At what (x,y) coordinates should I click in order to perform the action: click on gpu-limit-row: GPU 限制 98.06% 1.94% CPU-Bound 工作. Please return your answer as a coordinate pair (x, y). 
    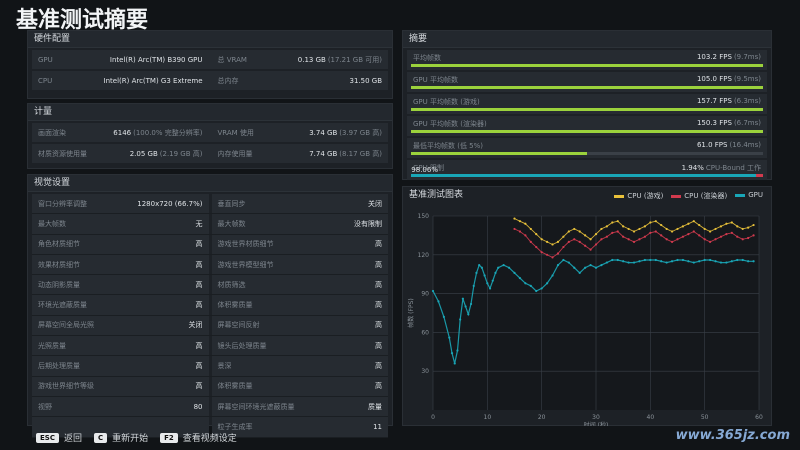
    Looking at the image, I should click on (587, 170).